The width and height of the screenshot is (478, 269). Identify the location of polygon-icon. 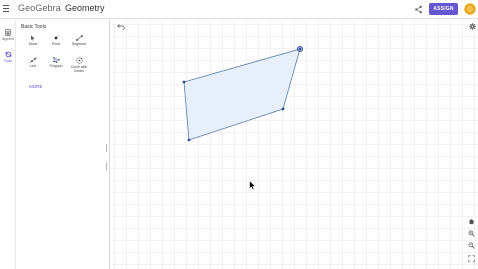
(56, 60).